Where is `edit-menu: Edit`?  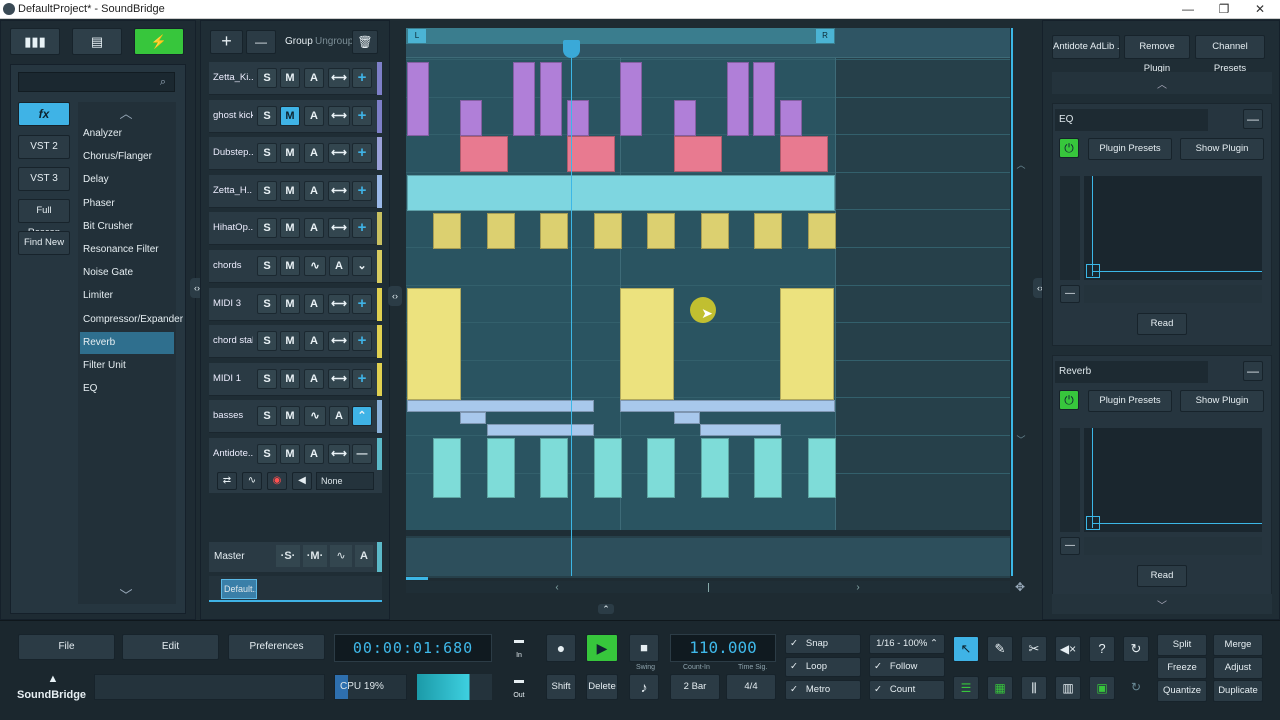
edit-menu: Edit is located at coordinates (170, 647).